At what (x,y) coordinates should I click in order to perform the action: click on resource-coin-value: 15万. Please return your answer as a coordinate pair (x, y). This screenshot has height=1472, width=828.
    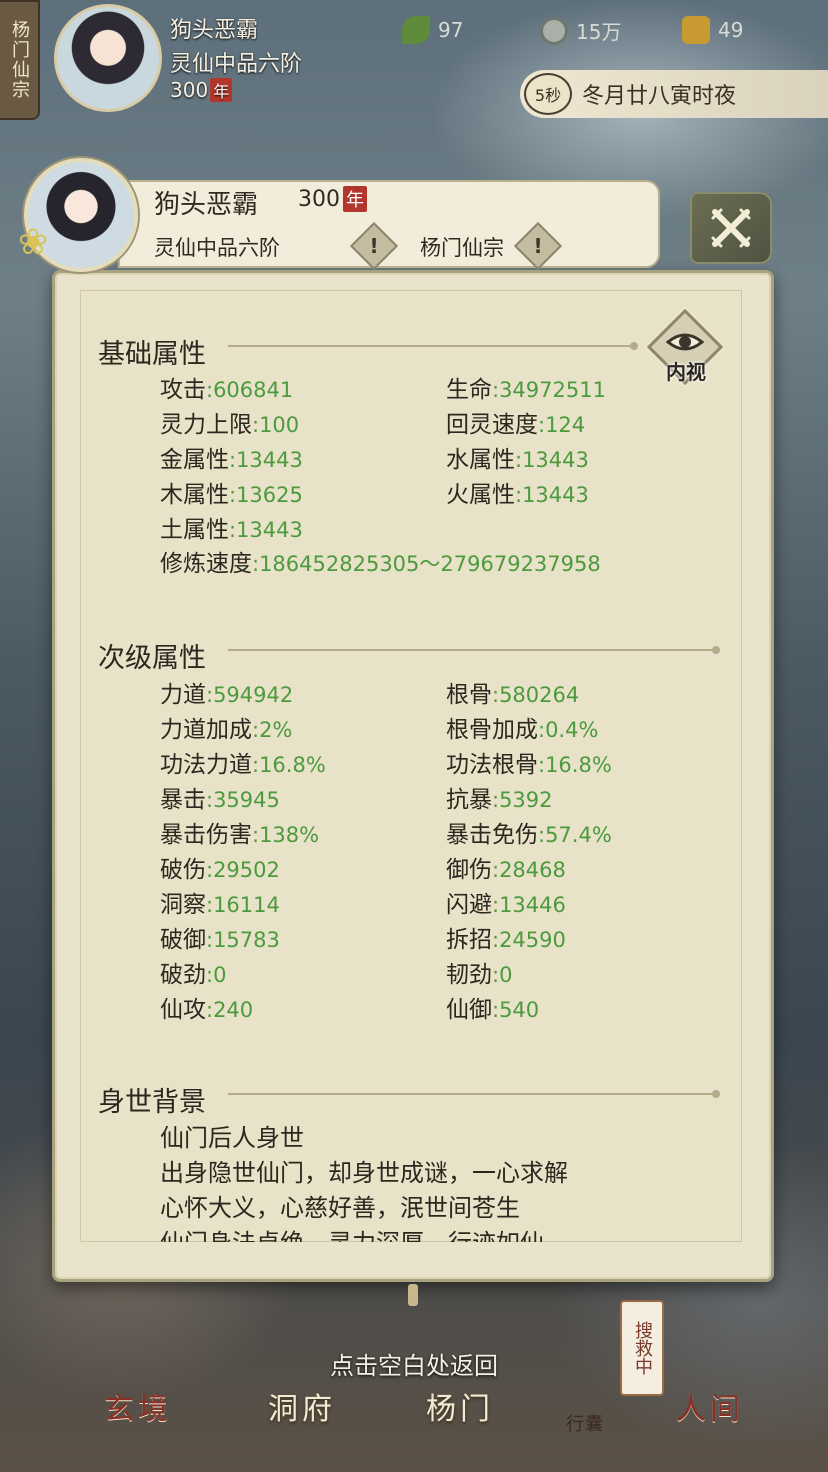
    Looking at the image, I should click on (599, 32).